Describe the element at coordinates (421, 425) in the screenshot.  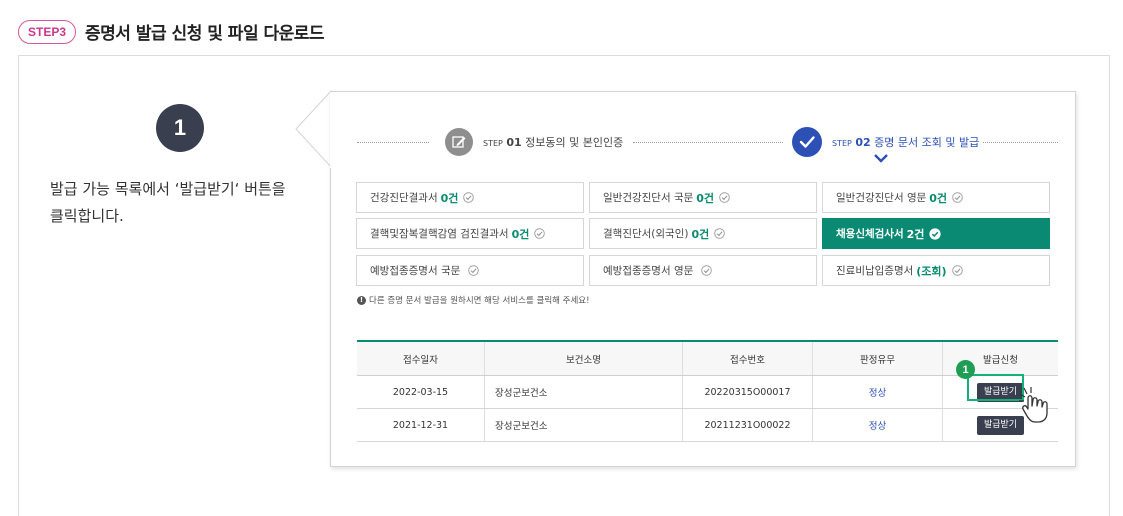
I see `row-date: 2021-12-31` at that location.